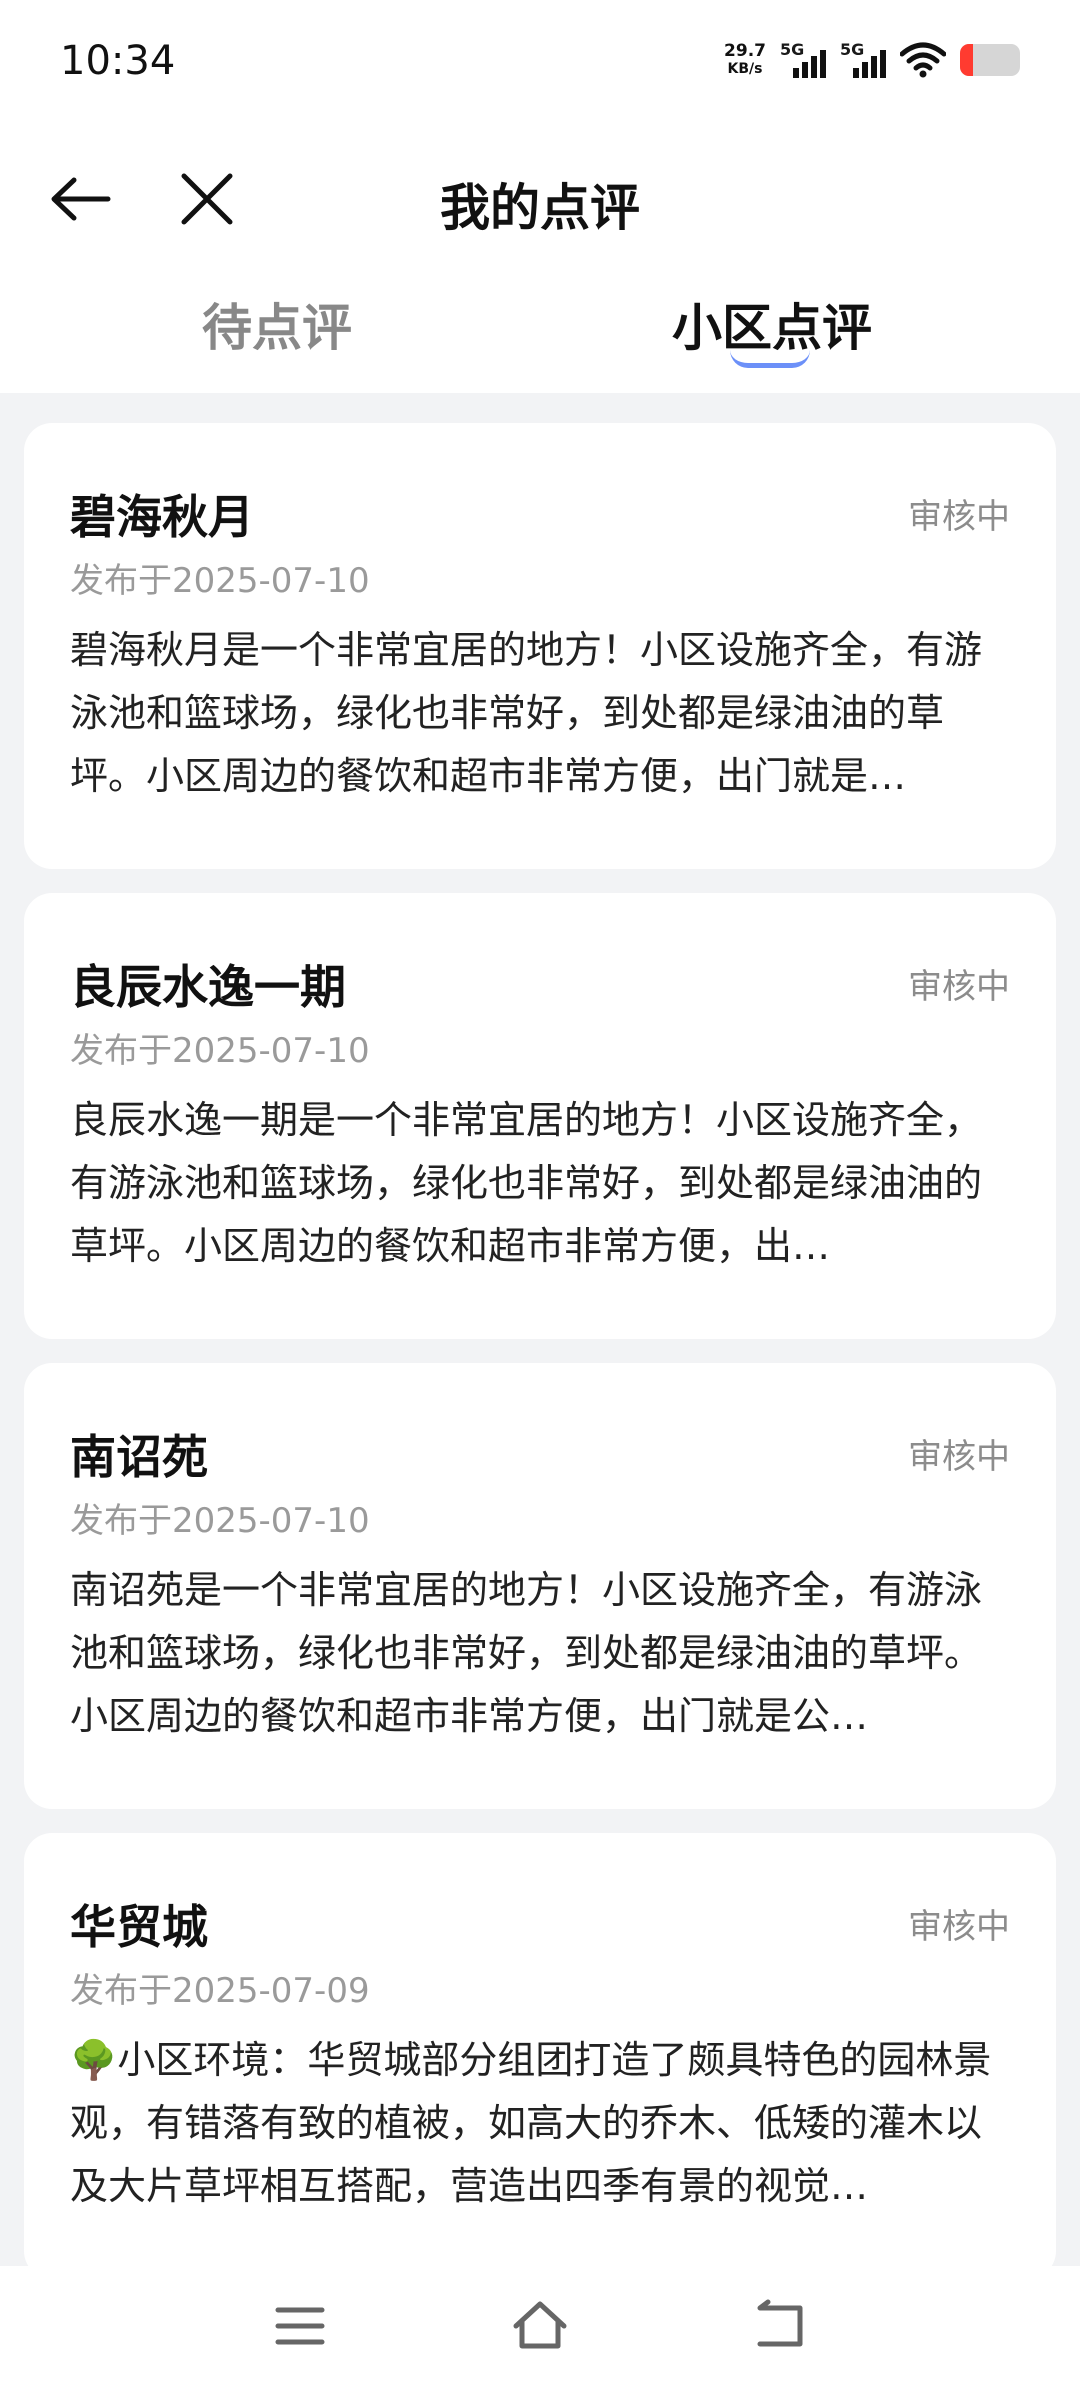  I want to click on network-speed-unit: KB/s, so click(745, 69).